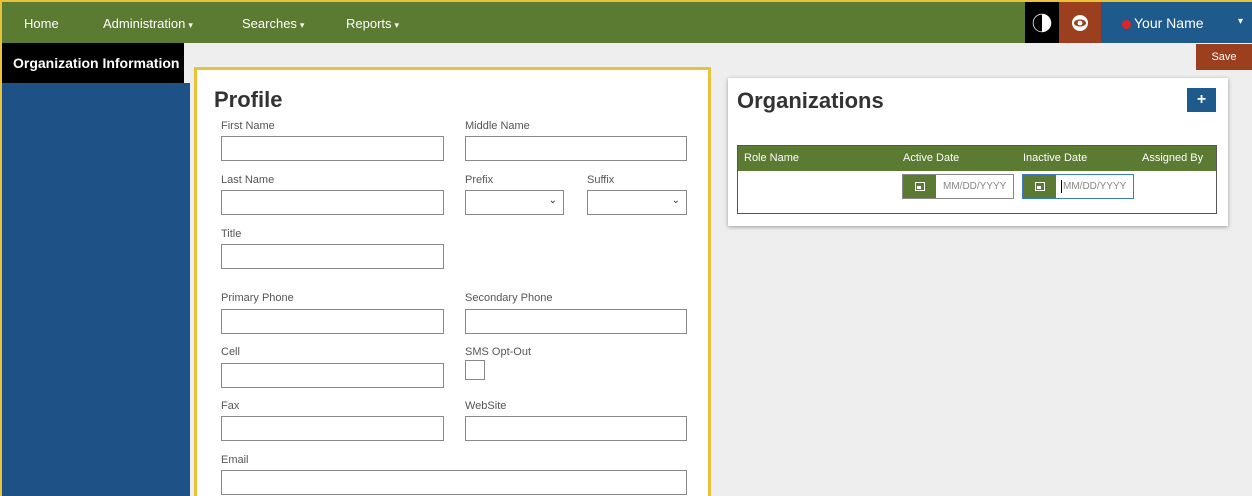 The height and width of the screenshot is (496, 1252). Describe the element at coordinates (1172, 158) in the screenshot. I see `column-header-assigned-by: Assigned By` at that location.